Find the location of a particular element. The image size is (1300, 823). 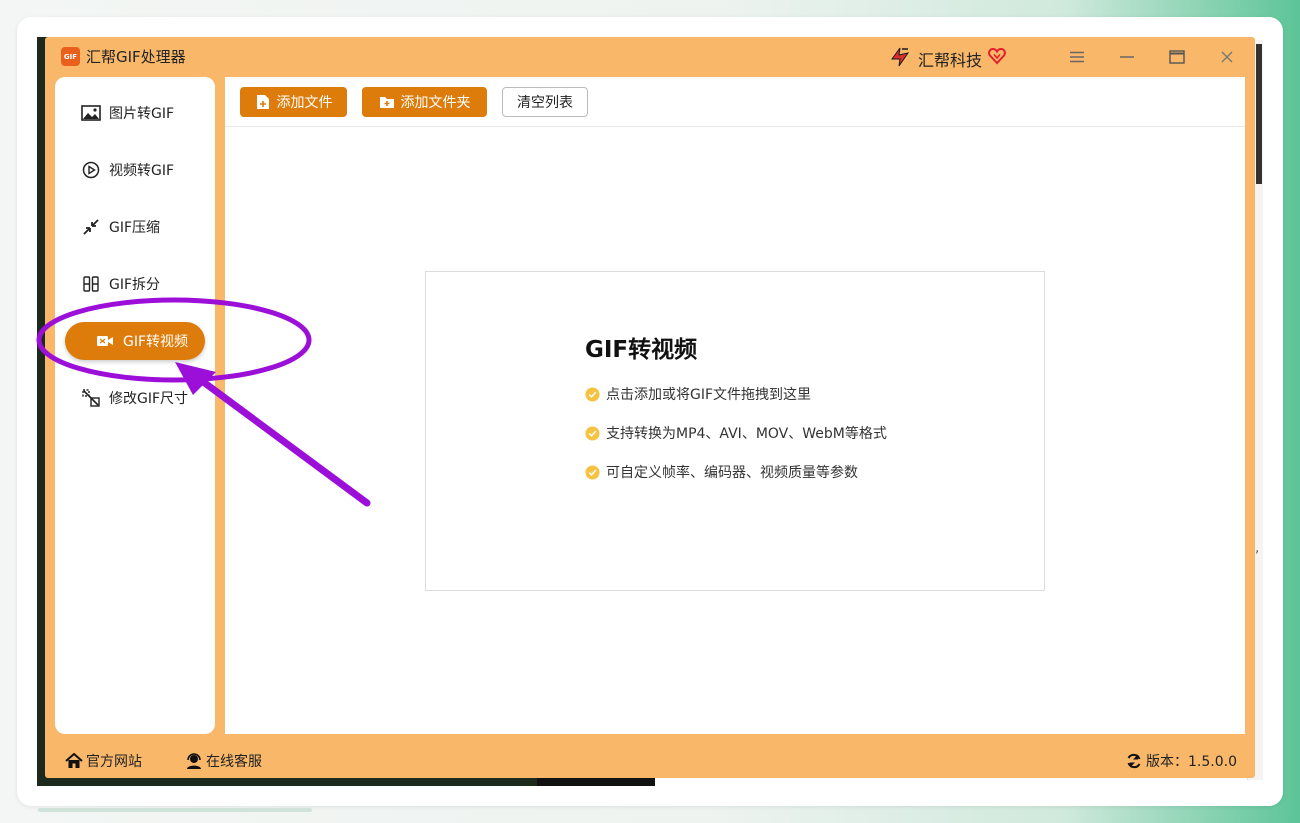

menu-icon is located at coordinates (1077, 57).